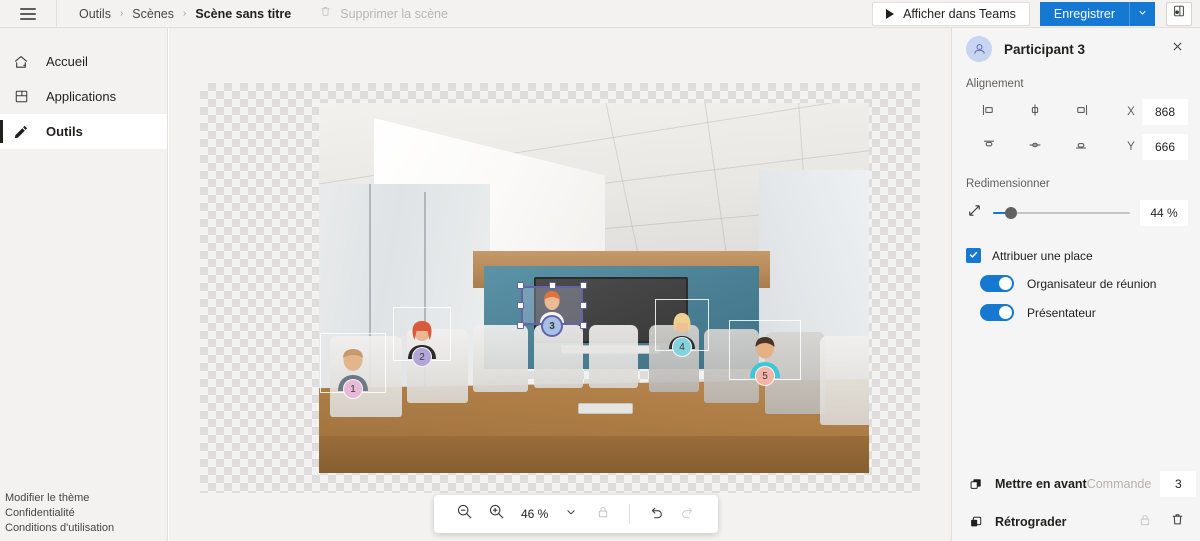  I want to click on align-center-horizontal-button, so click(1035, 112).